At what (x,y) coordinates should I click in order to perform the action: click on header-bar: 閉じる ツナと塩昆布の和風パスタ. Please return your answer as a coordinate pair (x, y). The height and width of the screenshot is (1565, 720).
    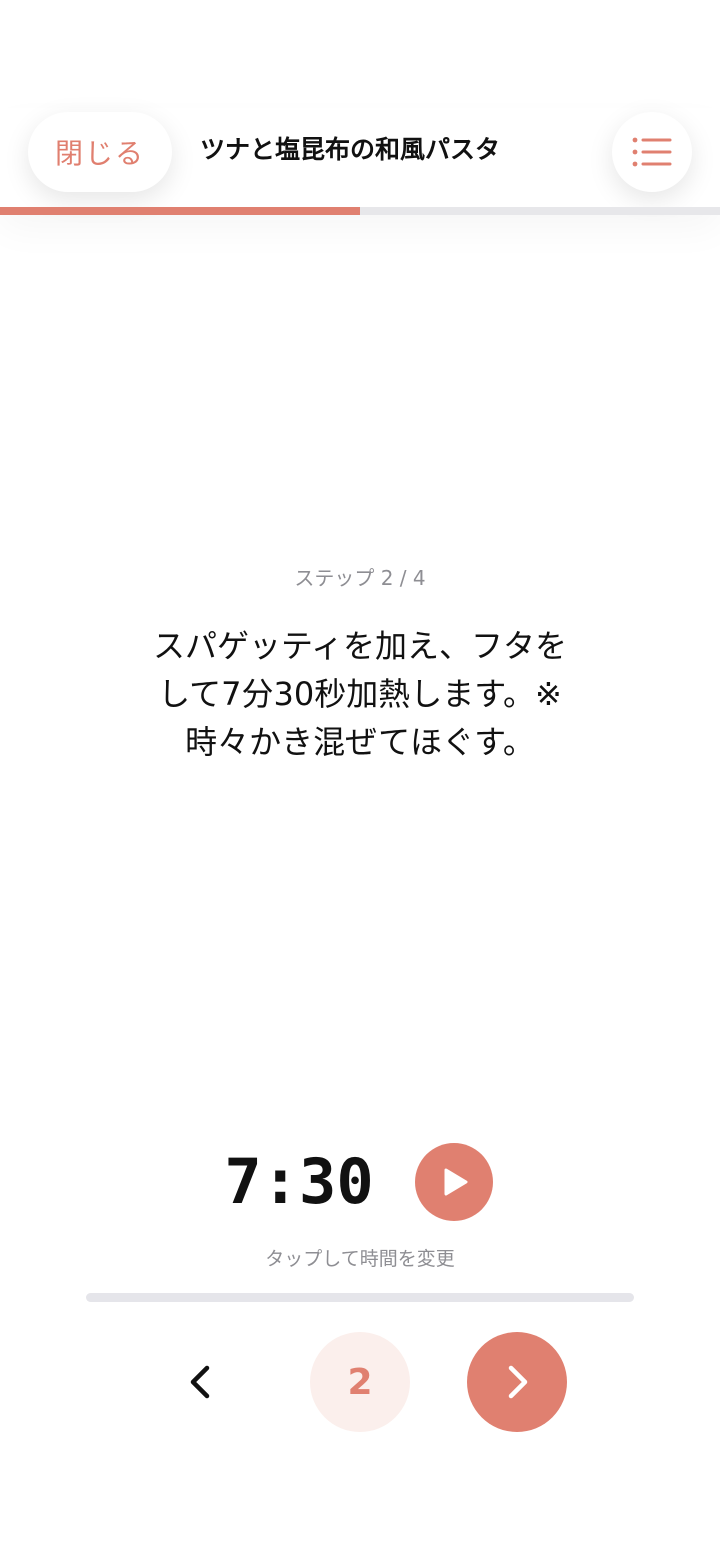
    Looking at the image, I should click on (360, 158).